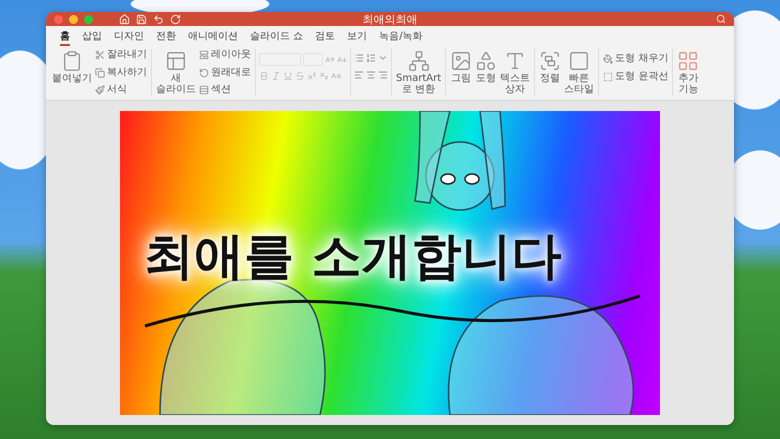 Image resolution: width=780 pixels, height=439 pixels. Describe the element at coordinates (175, 19) in the screenshot. I see `redo-icon` at that location.